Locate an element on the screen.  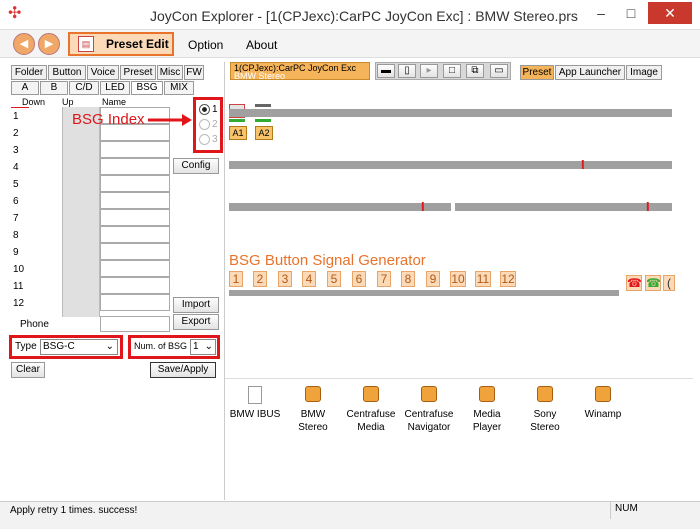
menu-option: Option is located at coordinates (205, 45).